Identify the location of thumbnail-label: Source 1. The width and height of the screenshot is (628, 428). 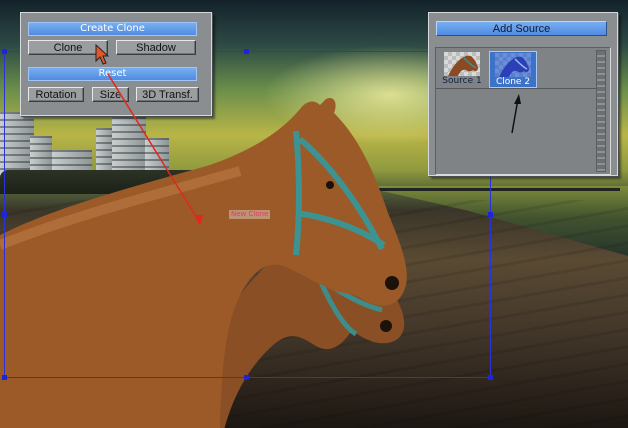
(462, 81).